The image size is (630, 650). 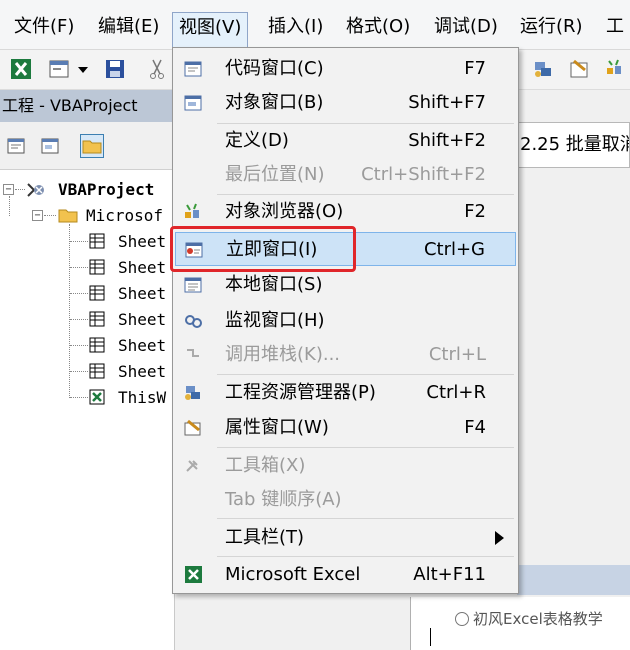 I want to click on menu-debug: 调试(D), so click(x=466, y=27).